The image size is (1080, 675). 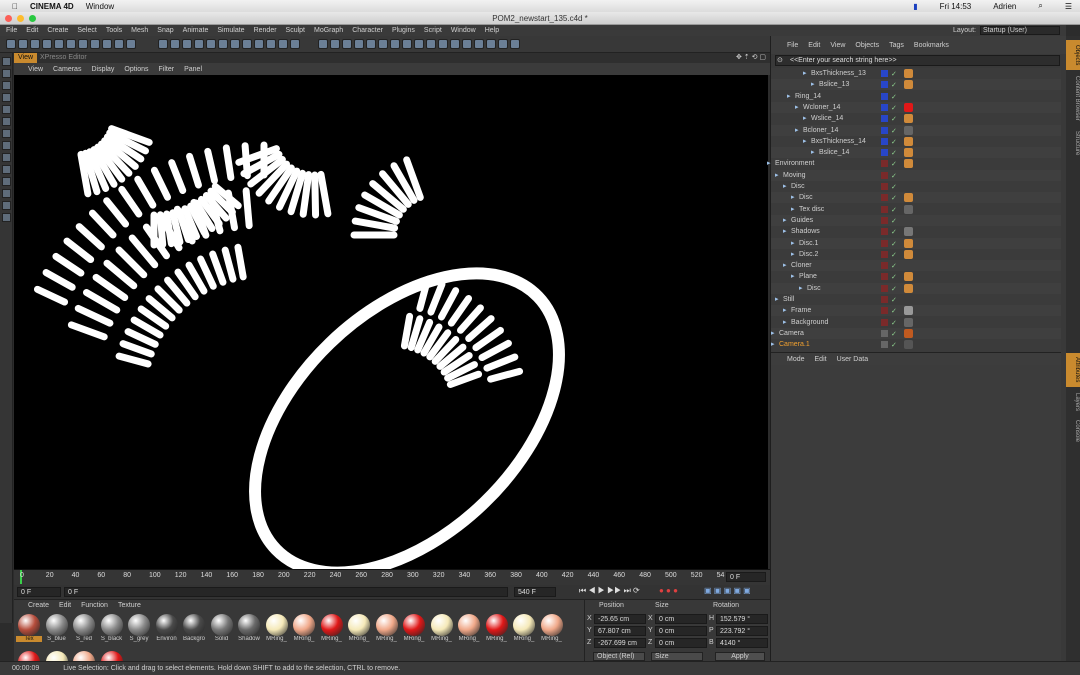 What do you see at coordinates (821, 359) in the screenshot?
I see `attr-menu-edit: Edit` at bounding box center [821, 359].